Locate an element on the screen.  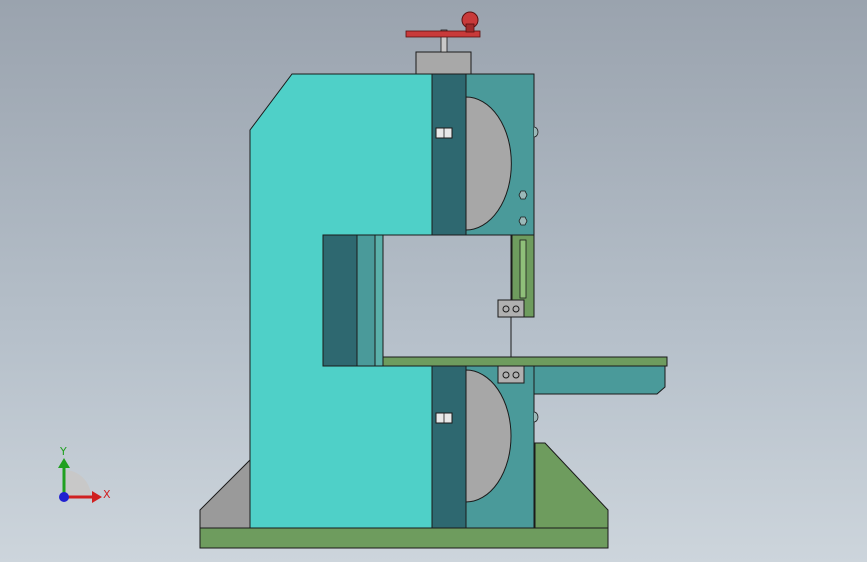
hex-nut-lower is located at coordinates (523, 221).